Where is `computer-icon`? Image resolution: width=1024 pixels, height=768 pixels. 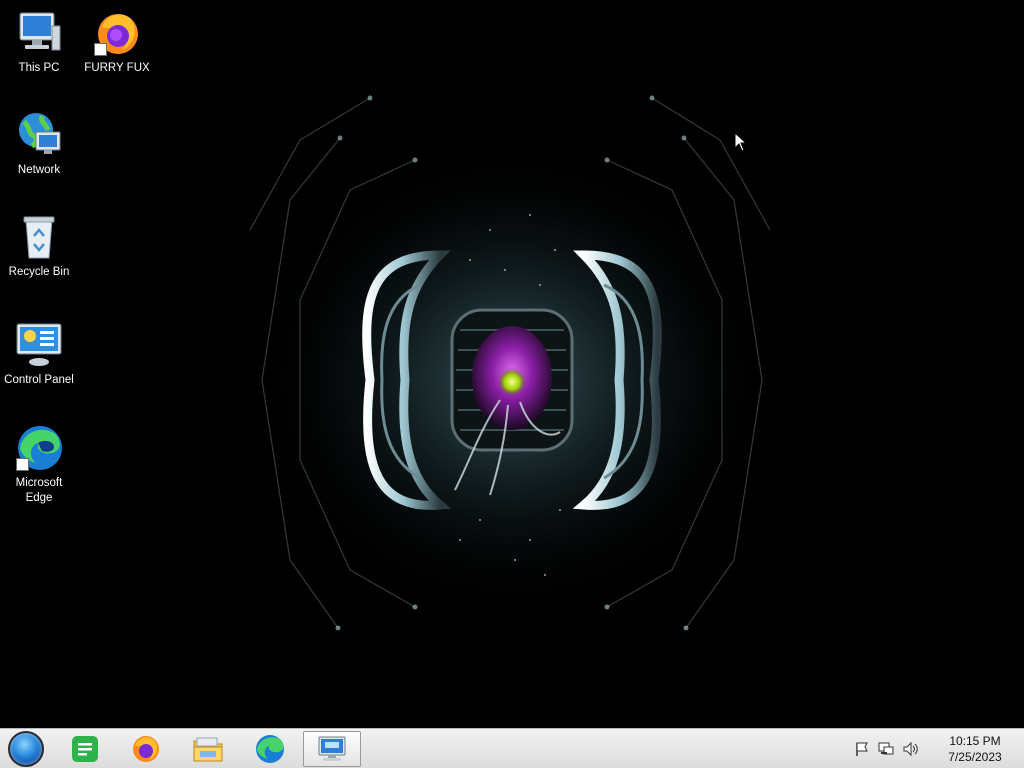
computer-icon is located at coordinates (39, 33).